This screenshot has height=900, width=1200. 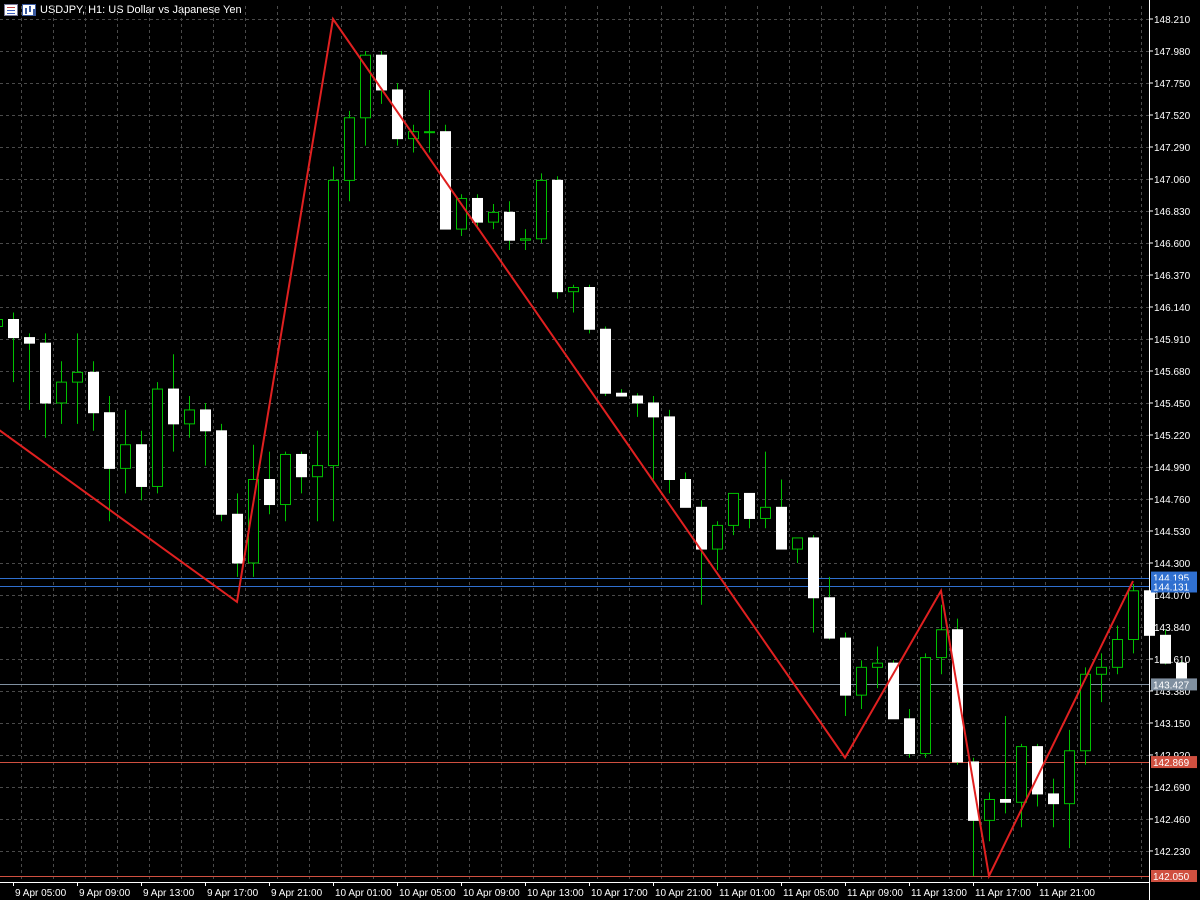 I want to click on price-tick-label: 143.840, so click(x=1172, y=628).